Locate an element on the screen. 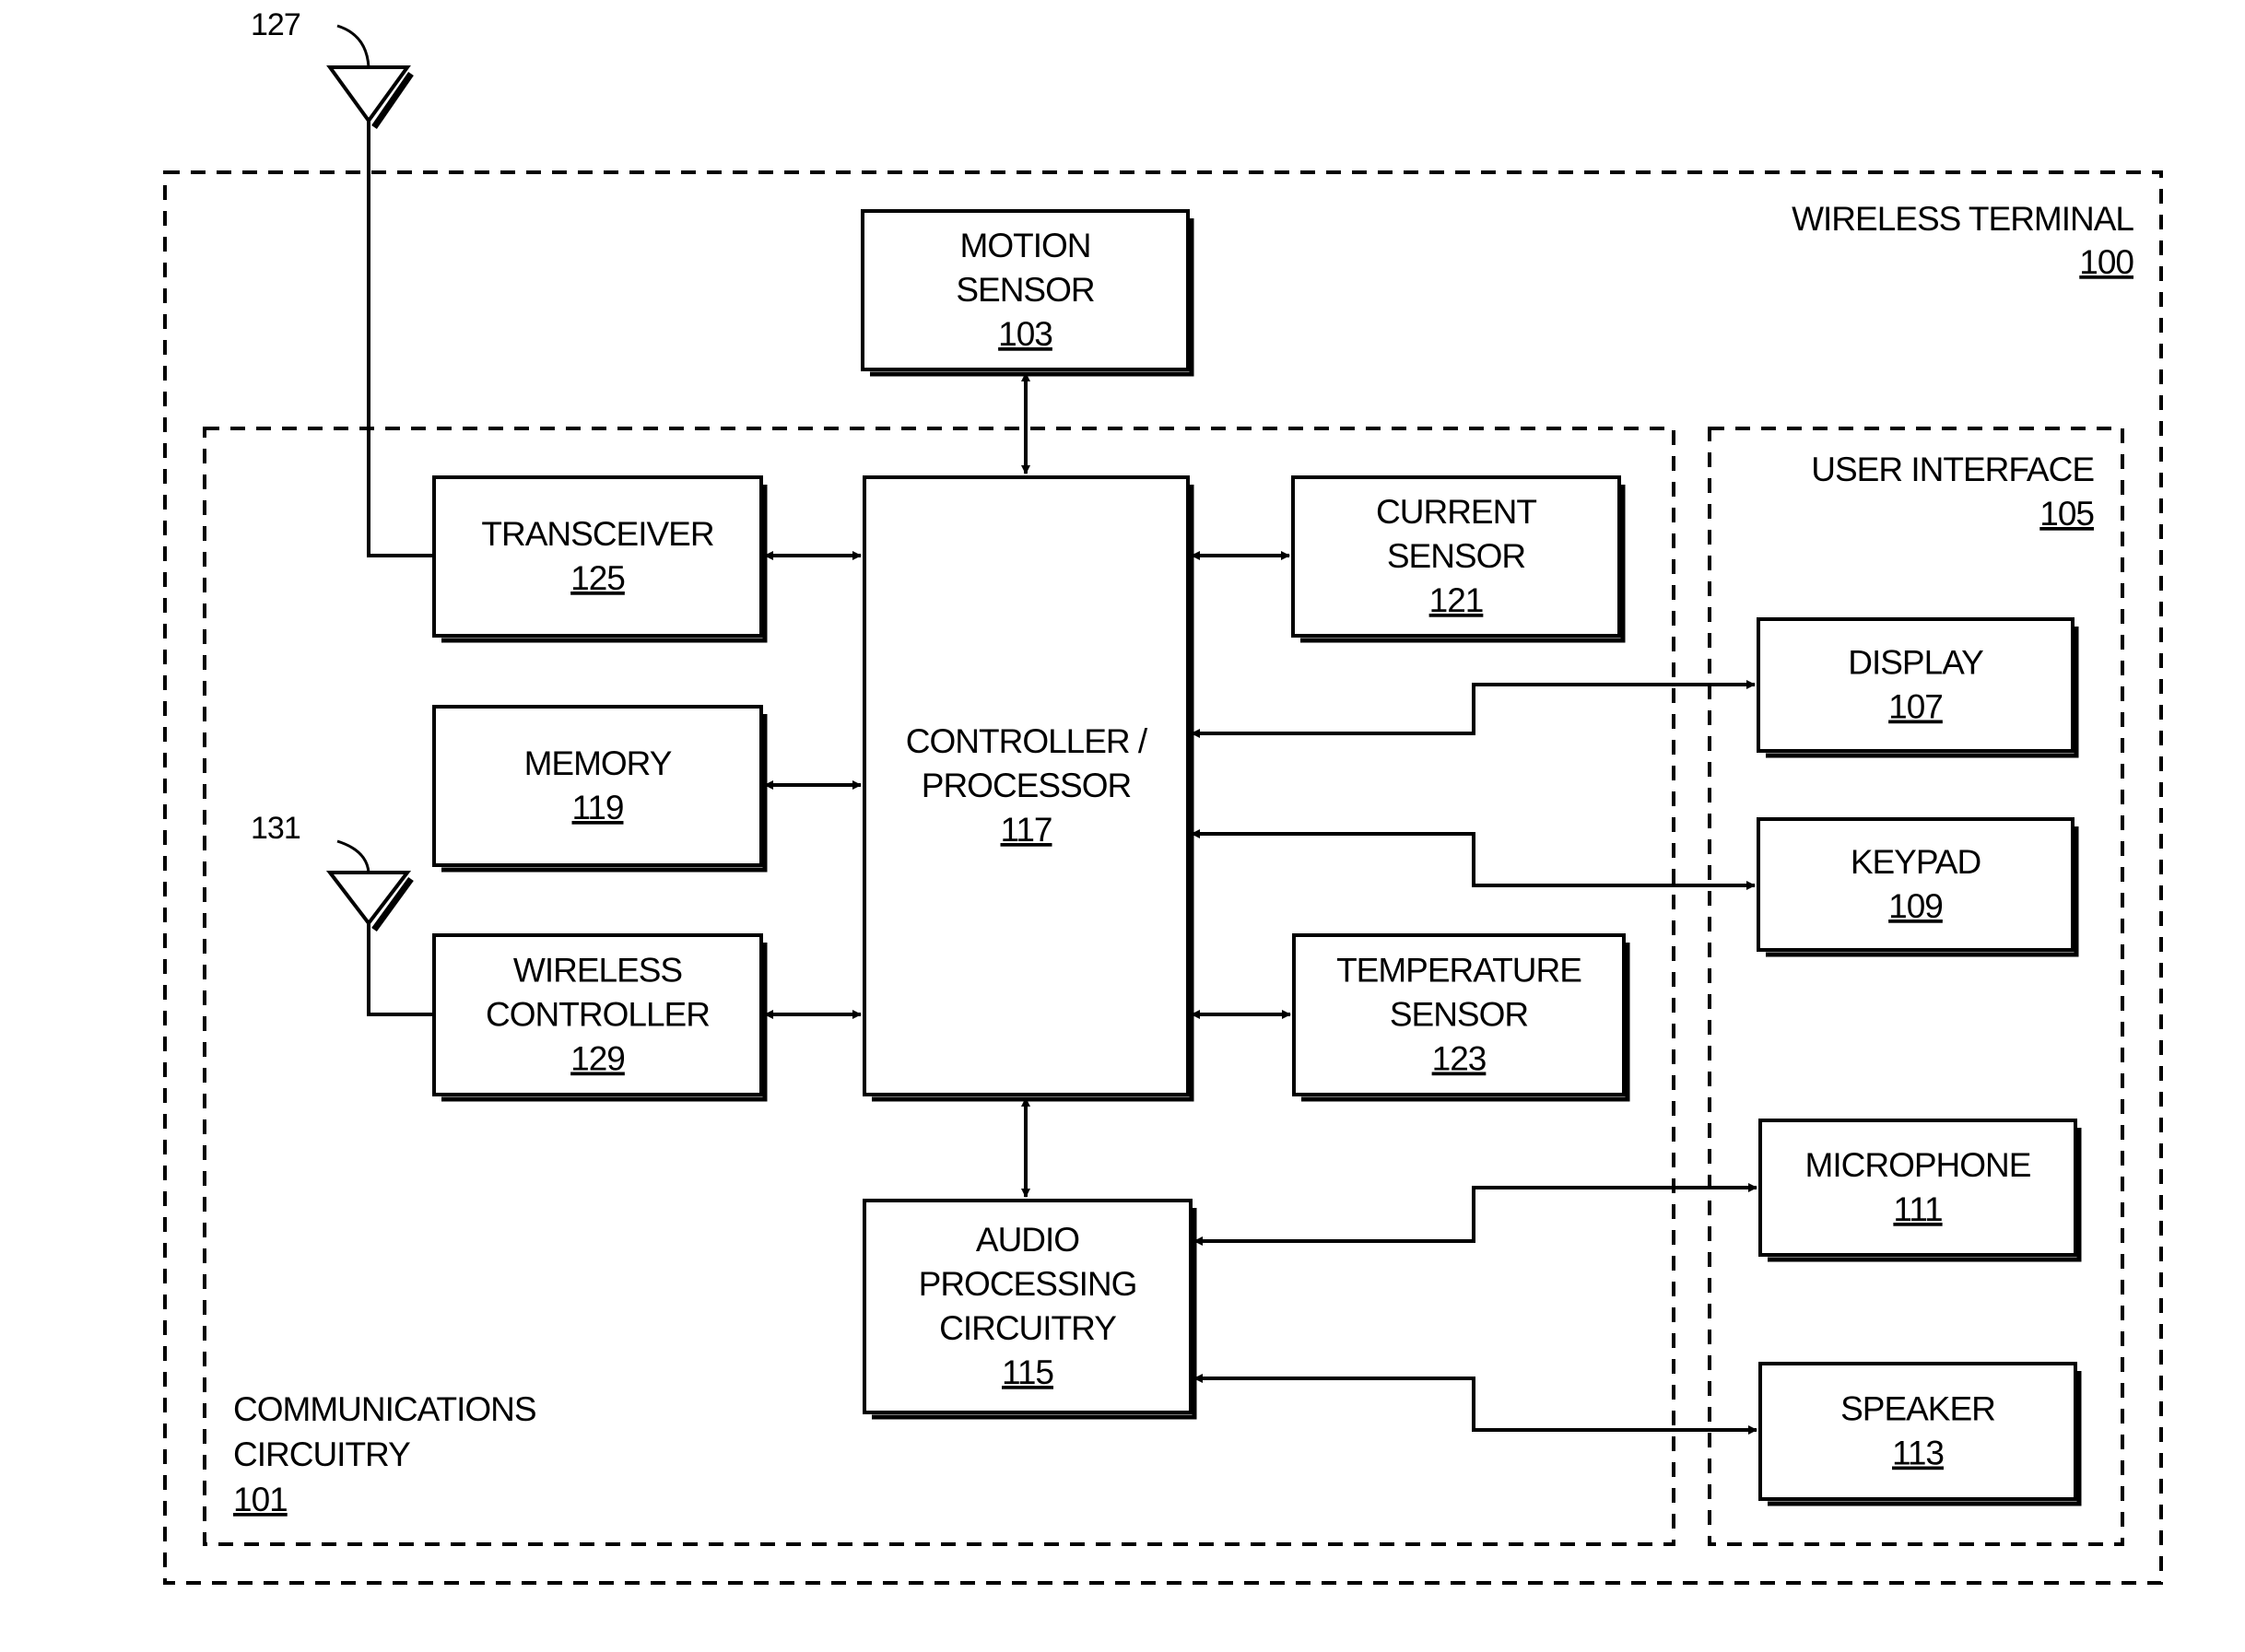  block-wireless-controller: WIRELESS CONTROLLER 129 is located at coordinates (600, 1018).